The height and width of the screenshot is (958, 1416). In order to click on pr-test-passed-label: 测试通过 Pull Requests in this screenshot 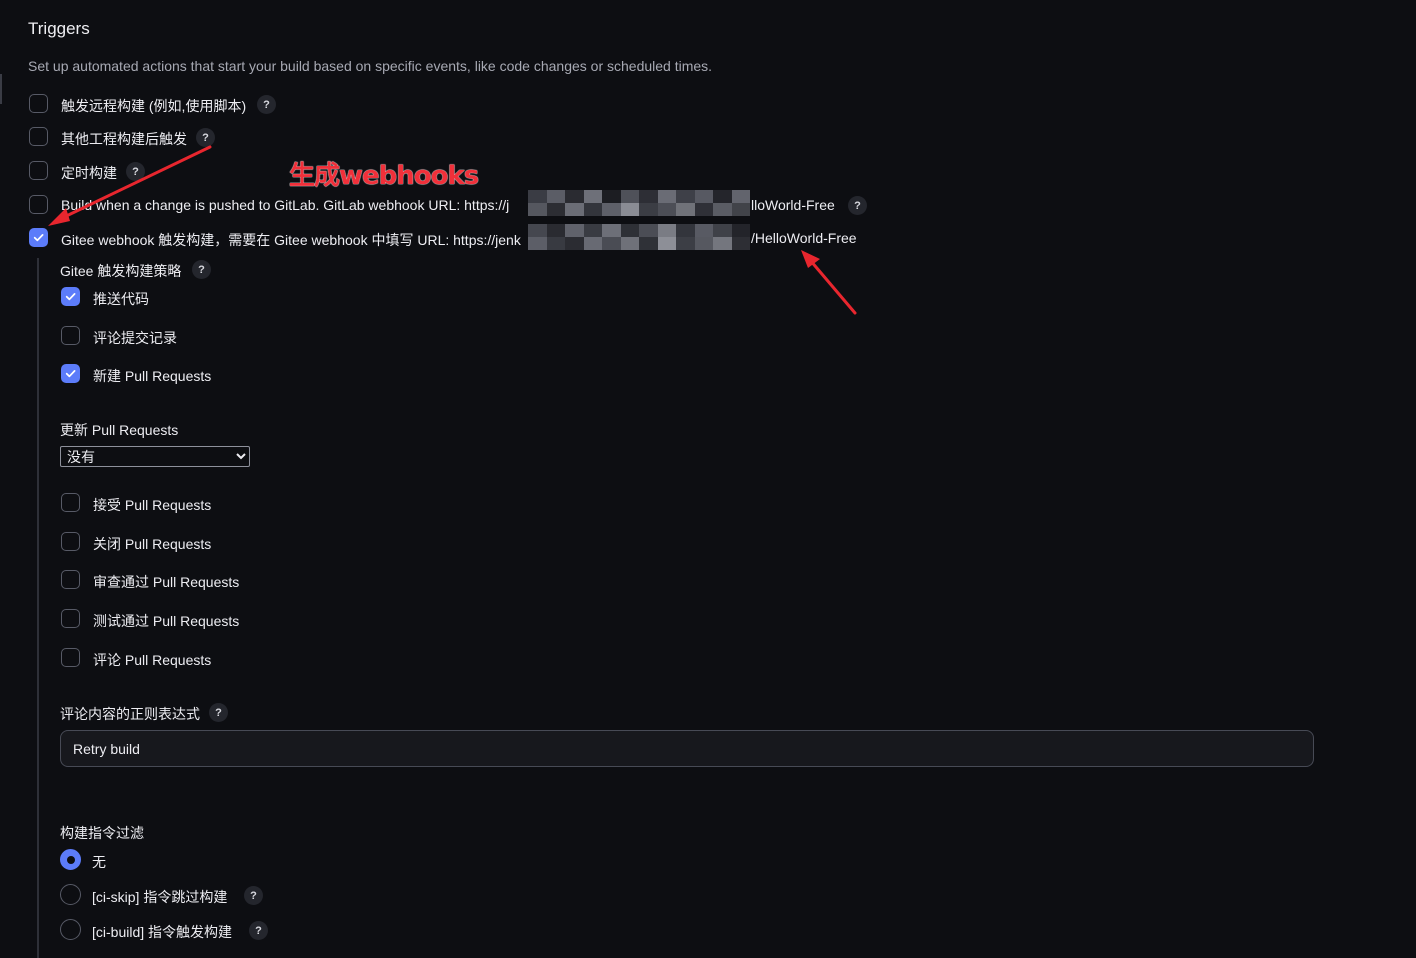, I will do `click(166, 621)`.